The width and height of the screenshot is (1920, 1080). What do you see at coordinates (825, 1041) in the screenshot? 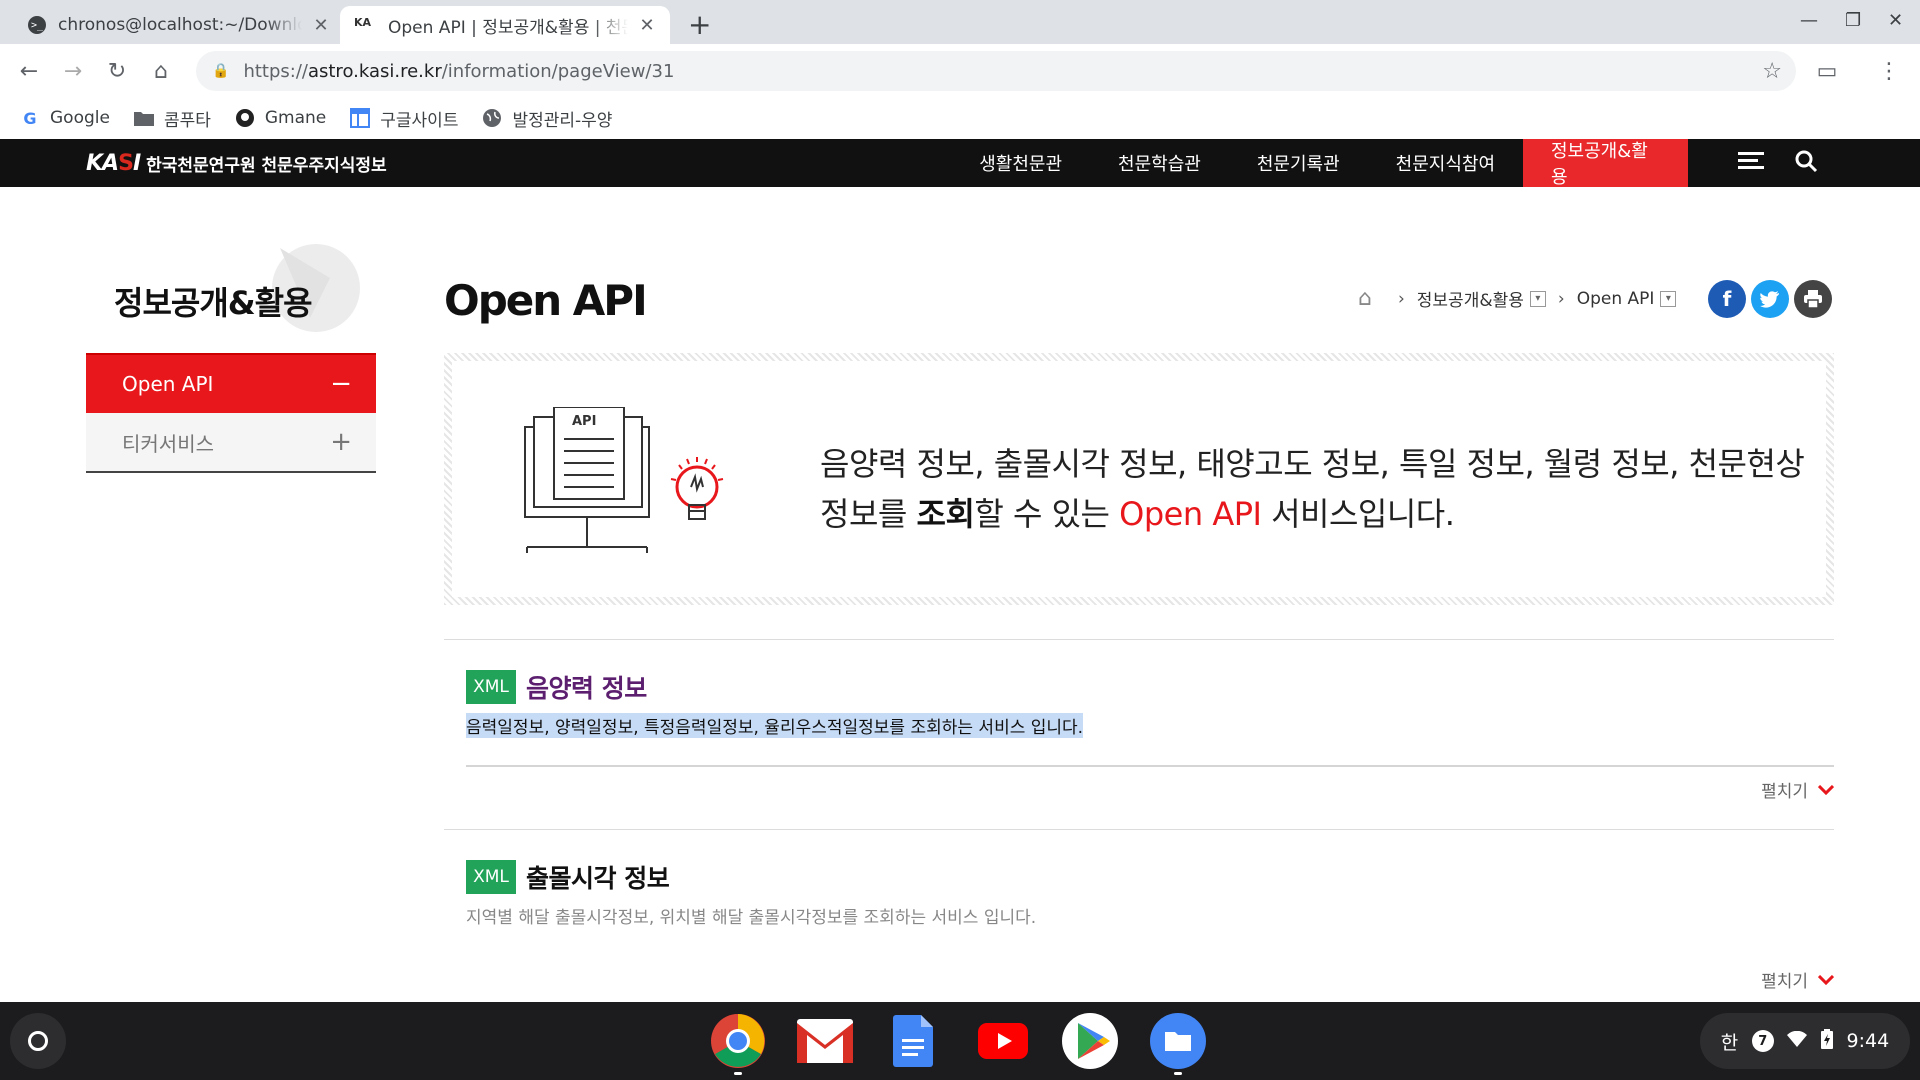
I see `gmail-icon` at bounding box center [825, 1041].